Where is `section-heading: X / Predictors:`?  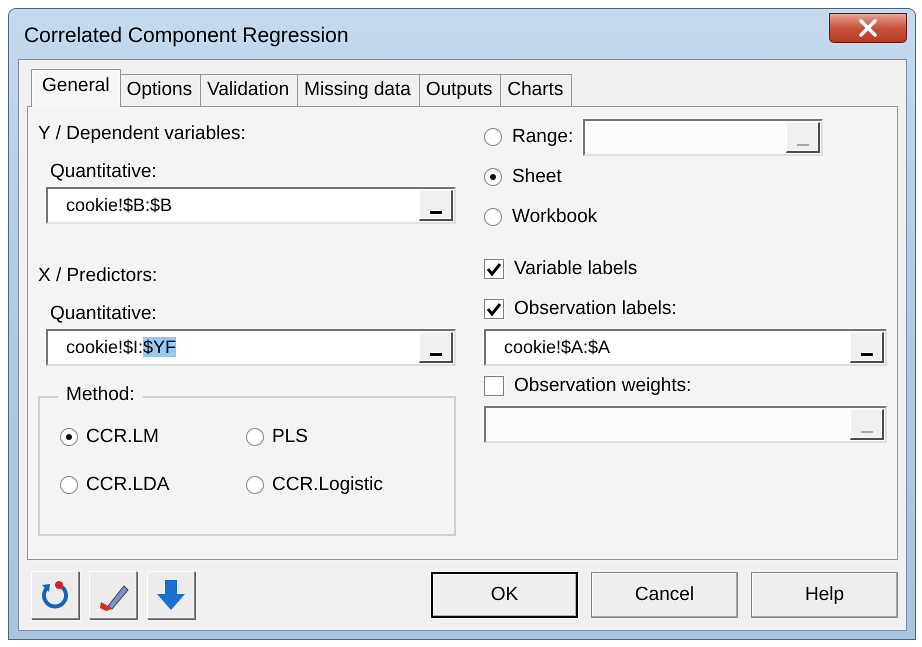
section-heading: X / Predictors: is located at coordinates (98, 276).